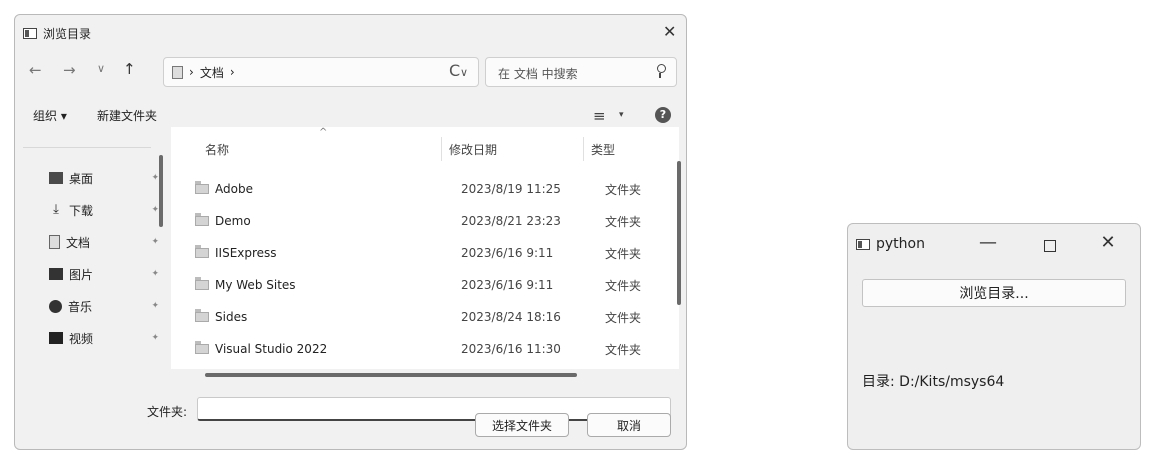 This screenshot has width=1158, height=455. What do you see at coordinates (511, 349) in the screenshot?
I see `file-date: 2023/6/16 11:30` at bounding box center [511, 349].